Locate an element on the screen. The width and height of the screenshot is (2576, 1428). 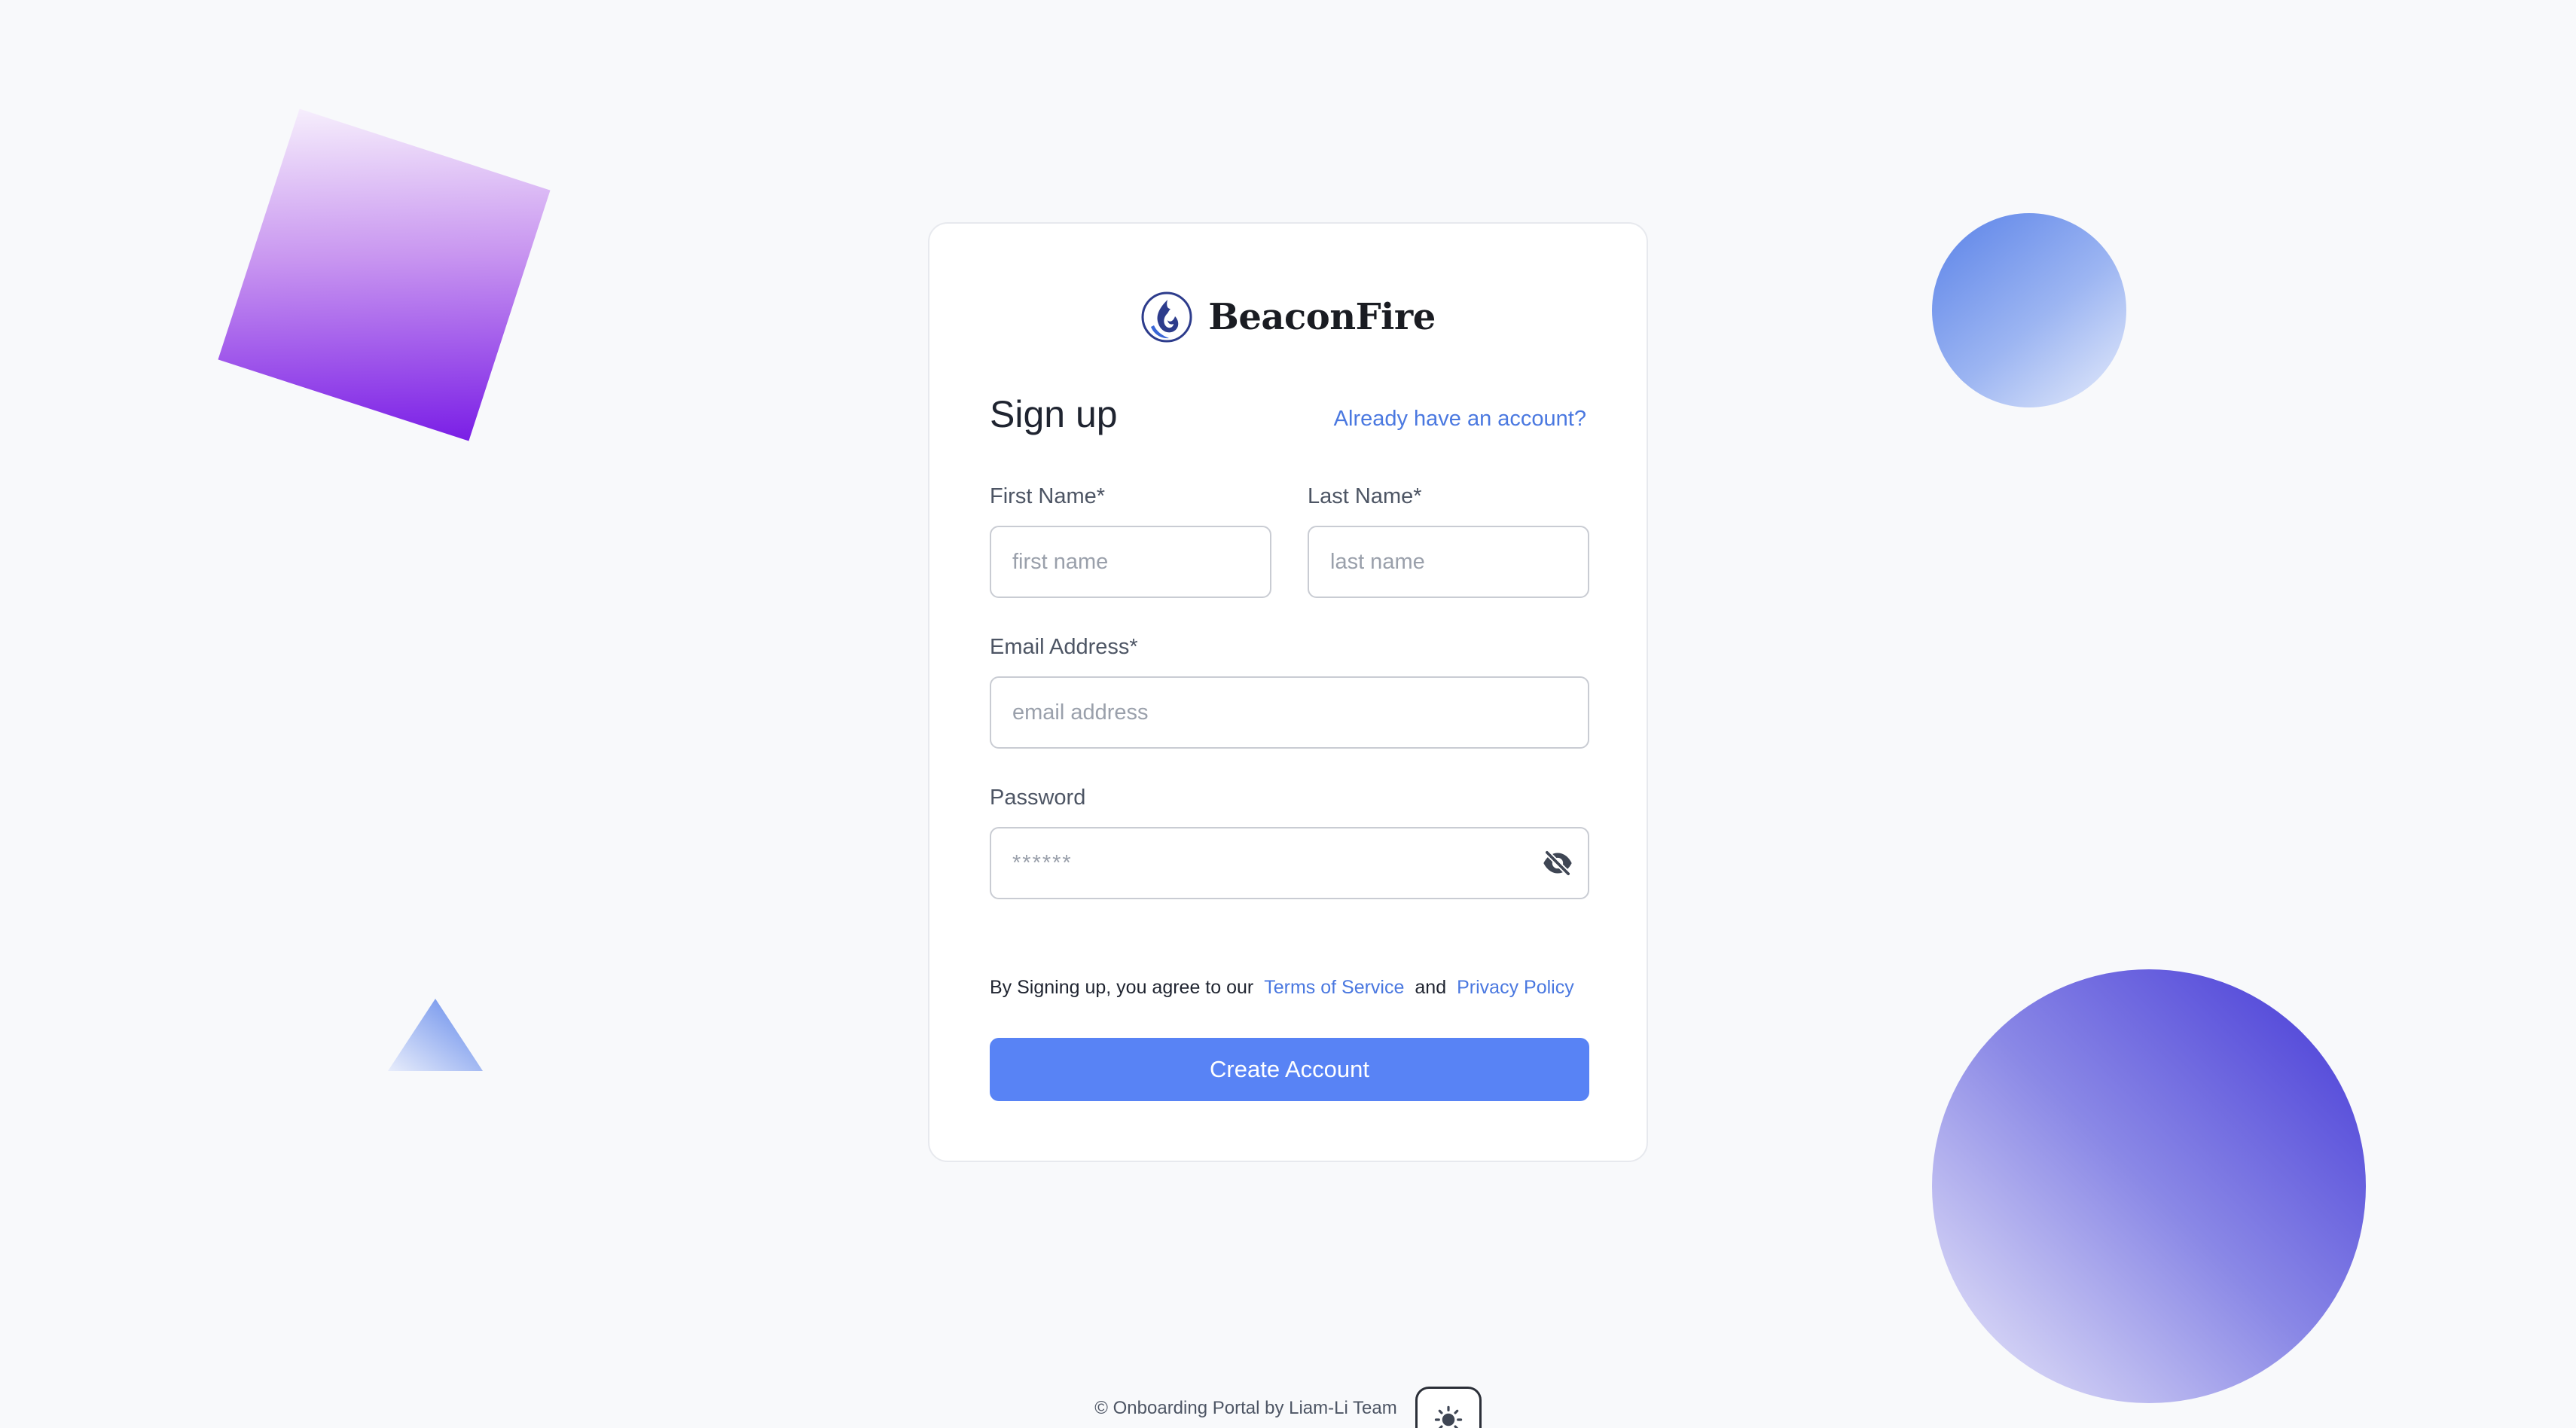
first-name-input is located at coordinates (1131, 562).